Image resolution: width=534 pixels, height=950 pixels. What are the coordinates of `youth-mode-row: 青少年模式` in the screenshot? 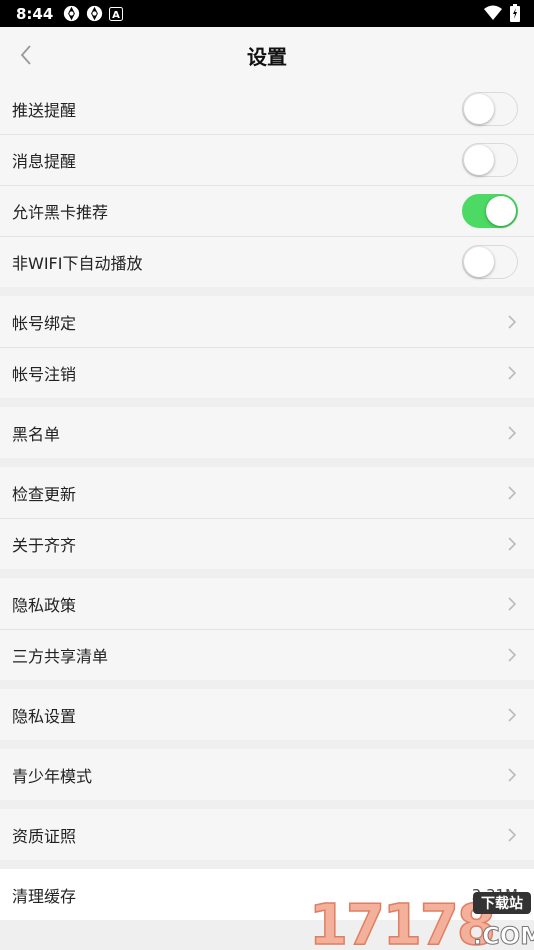 It's located at (267, 774).